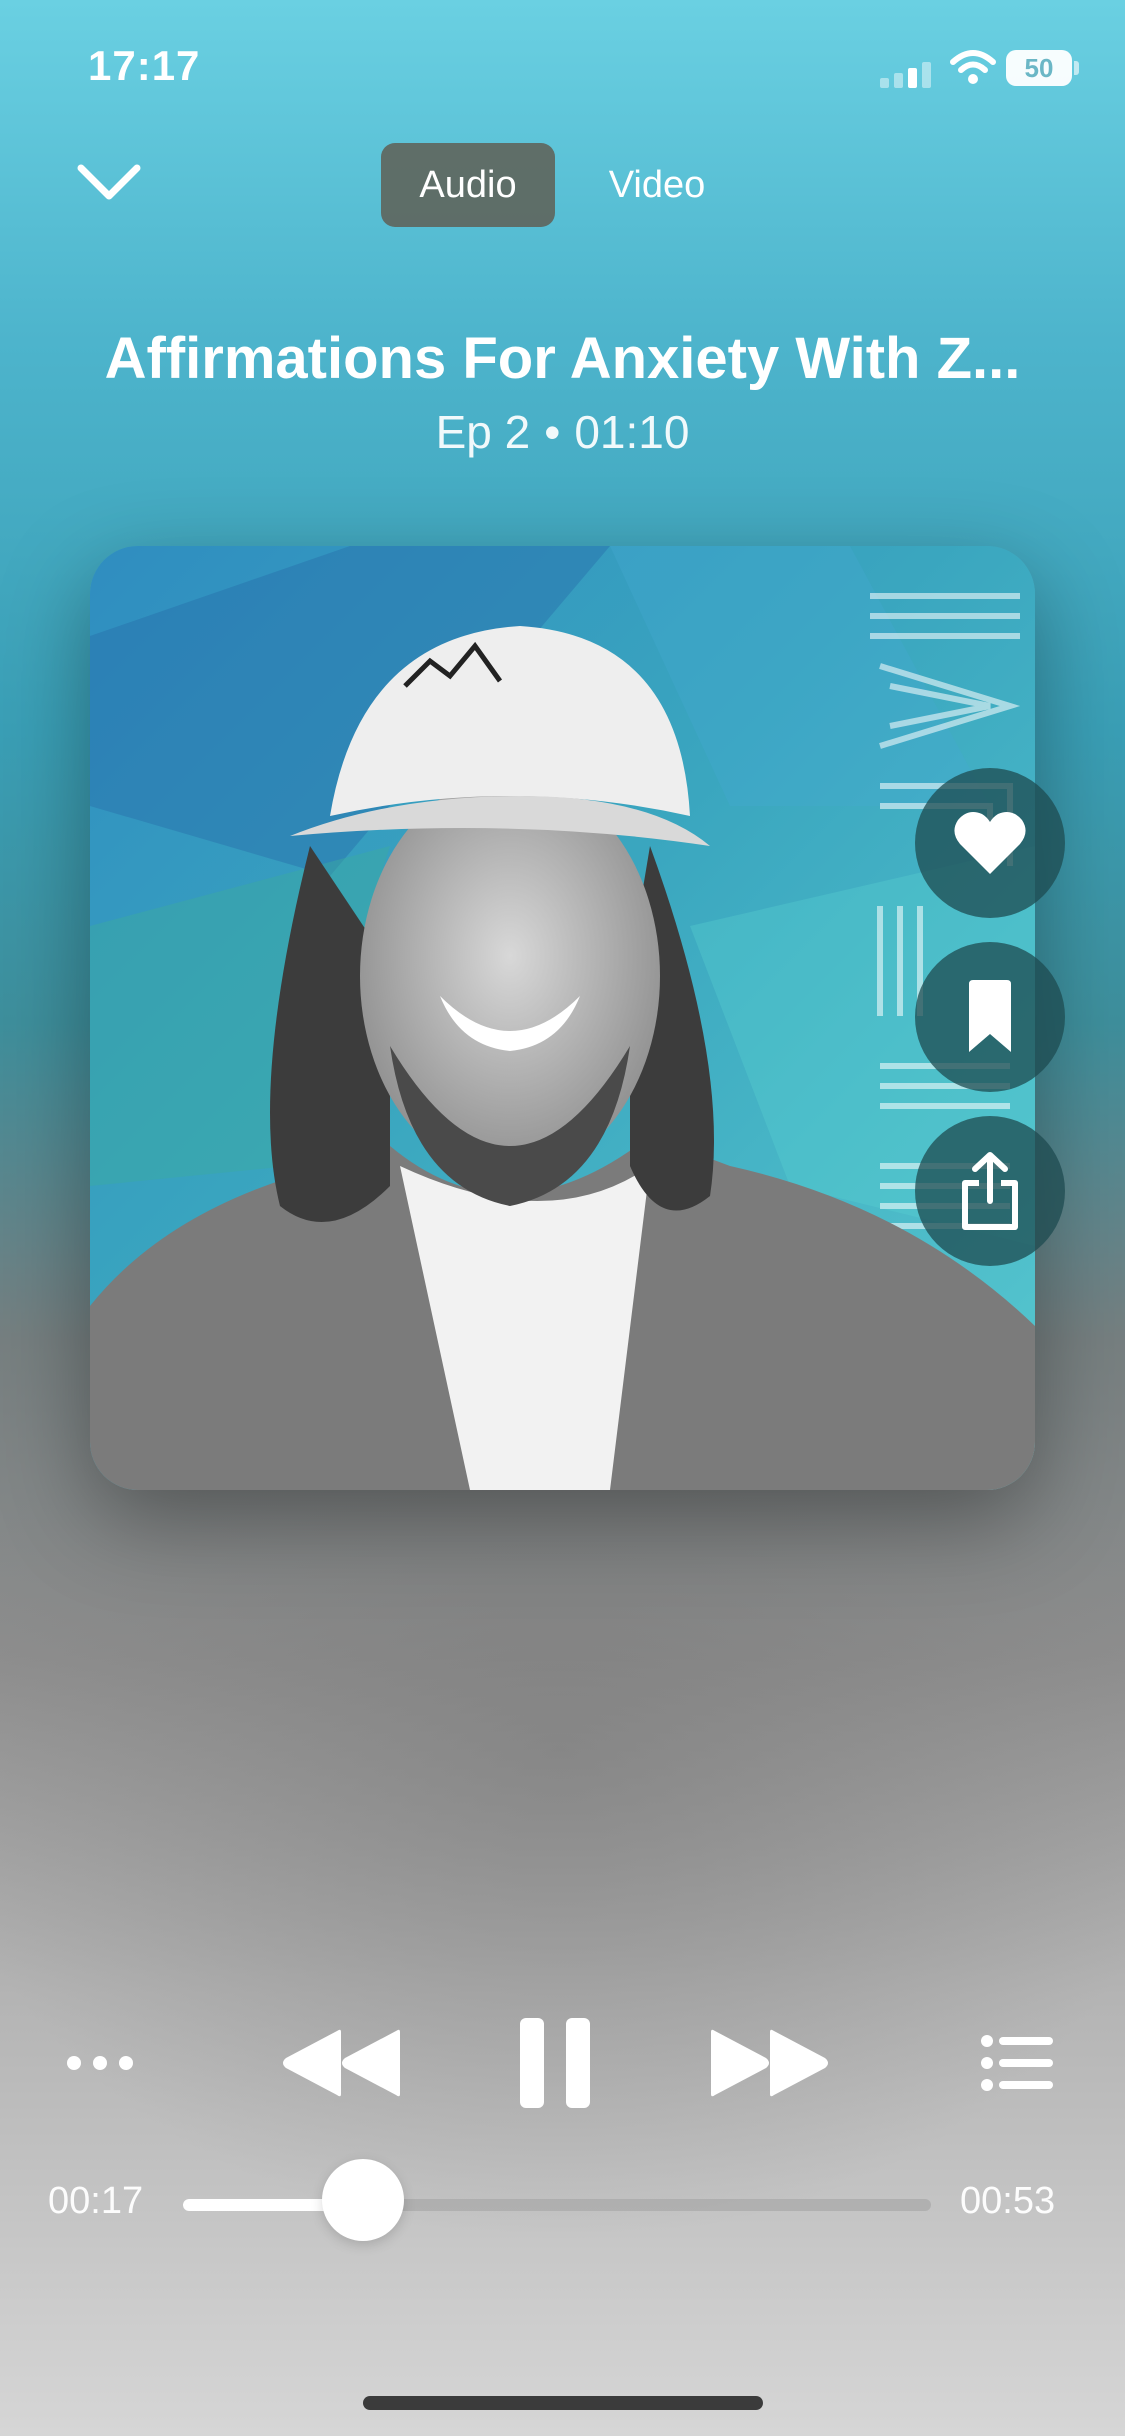 The height and width of the screenshot is (2436, 1125). I want to click on rewind-icon, so click(341, 2063).